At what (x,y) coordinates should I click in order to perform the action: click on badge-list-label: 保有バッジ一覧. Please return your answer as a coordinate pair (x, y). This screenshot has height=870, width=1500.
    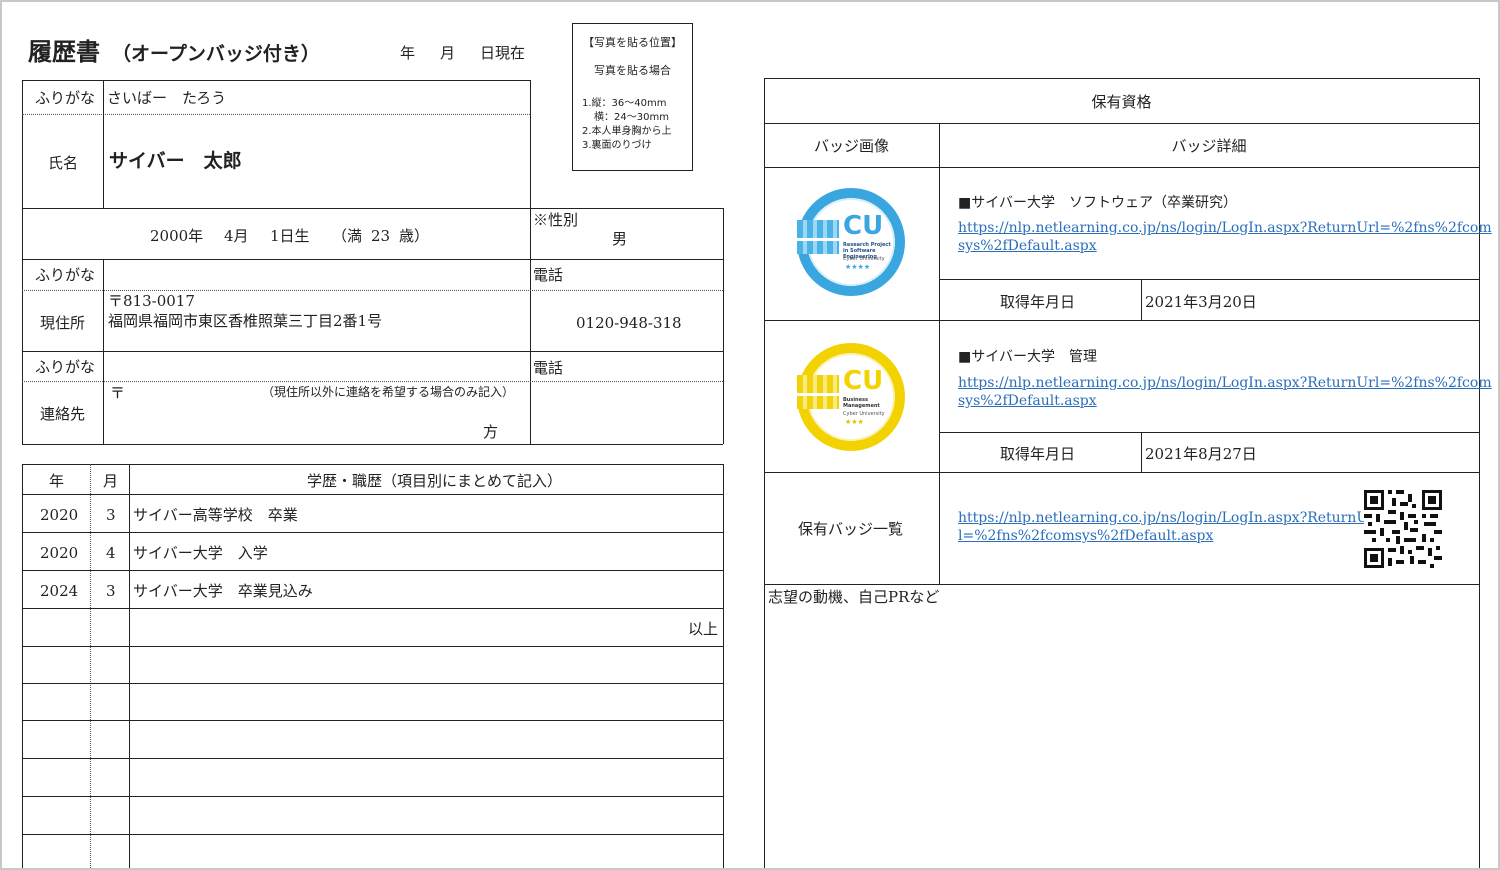
    Looking at the image, I should click on (851, 529).